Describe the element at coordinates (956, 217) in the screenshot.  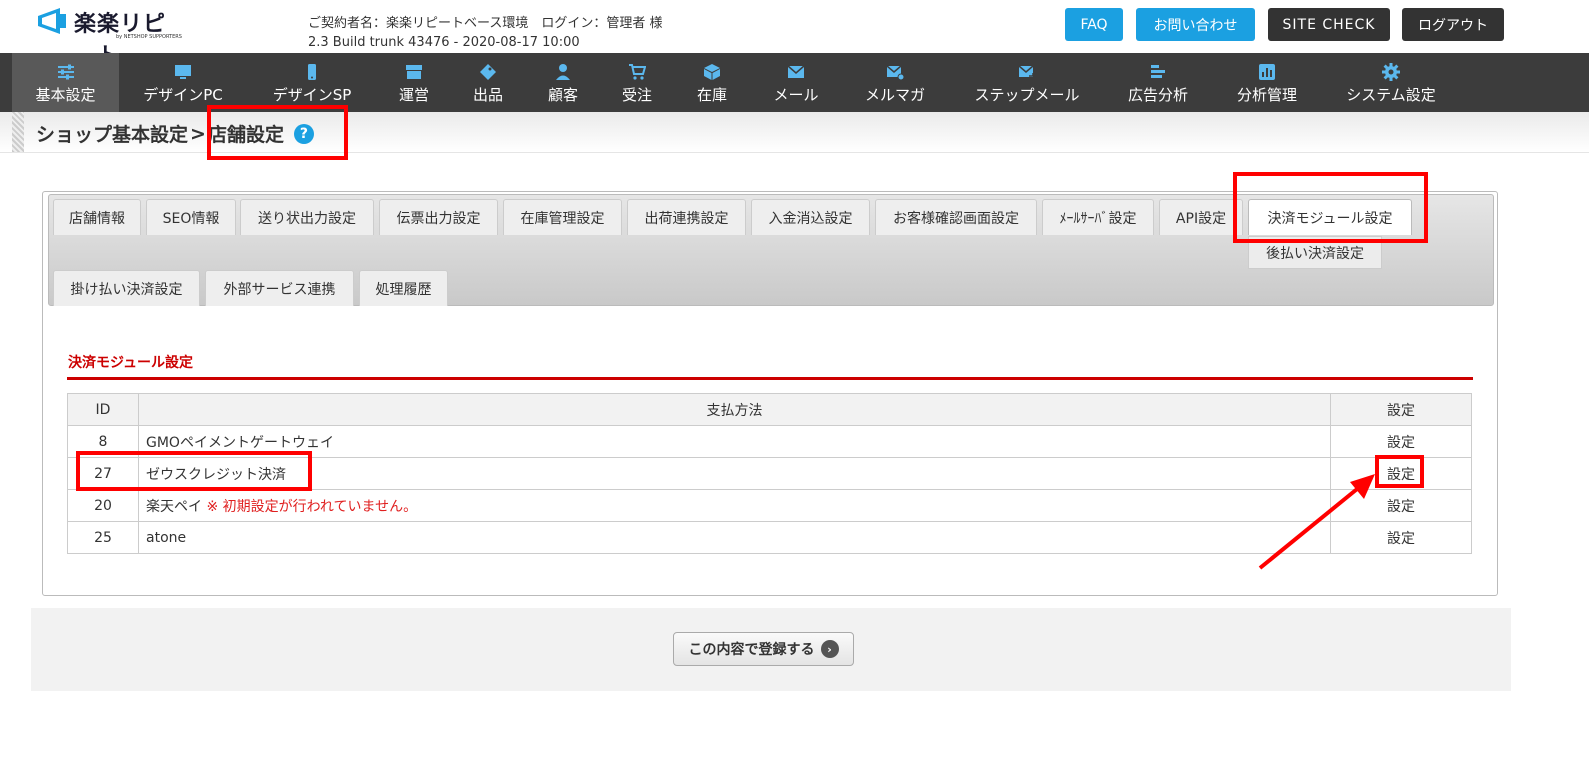
I see `tab-customer-confirm: お客様確認画面設定` at that location.